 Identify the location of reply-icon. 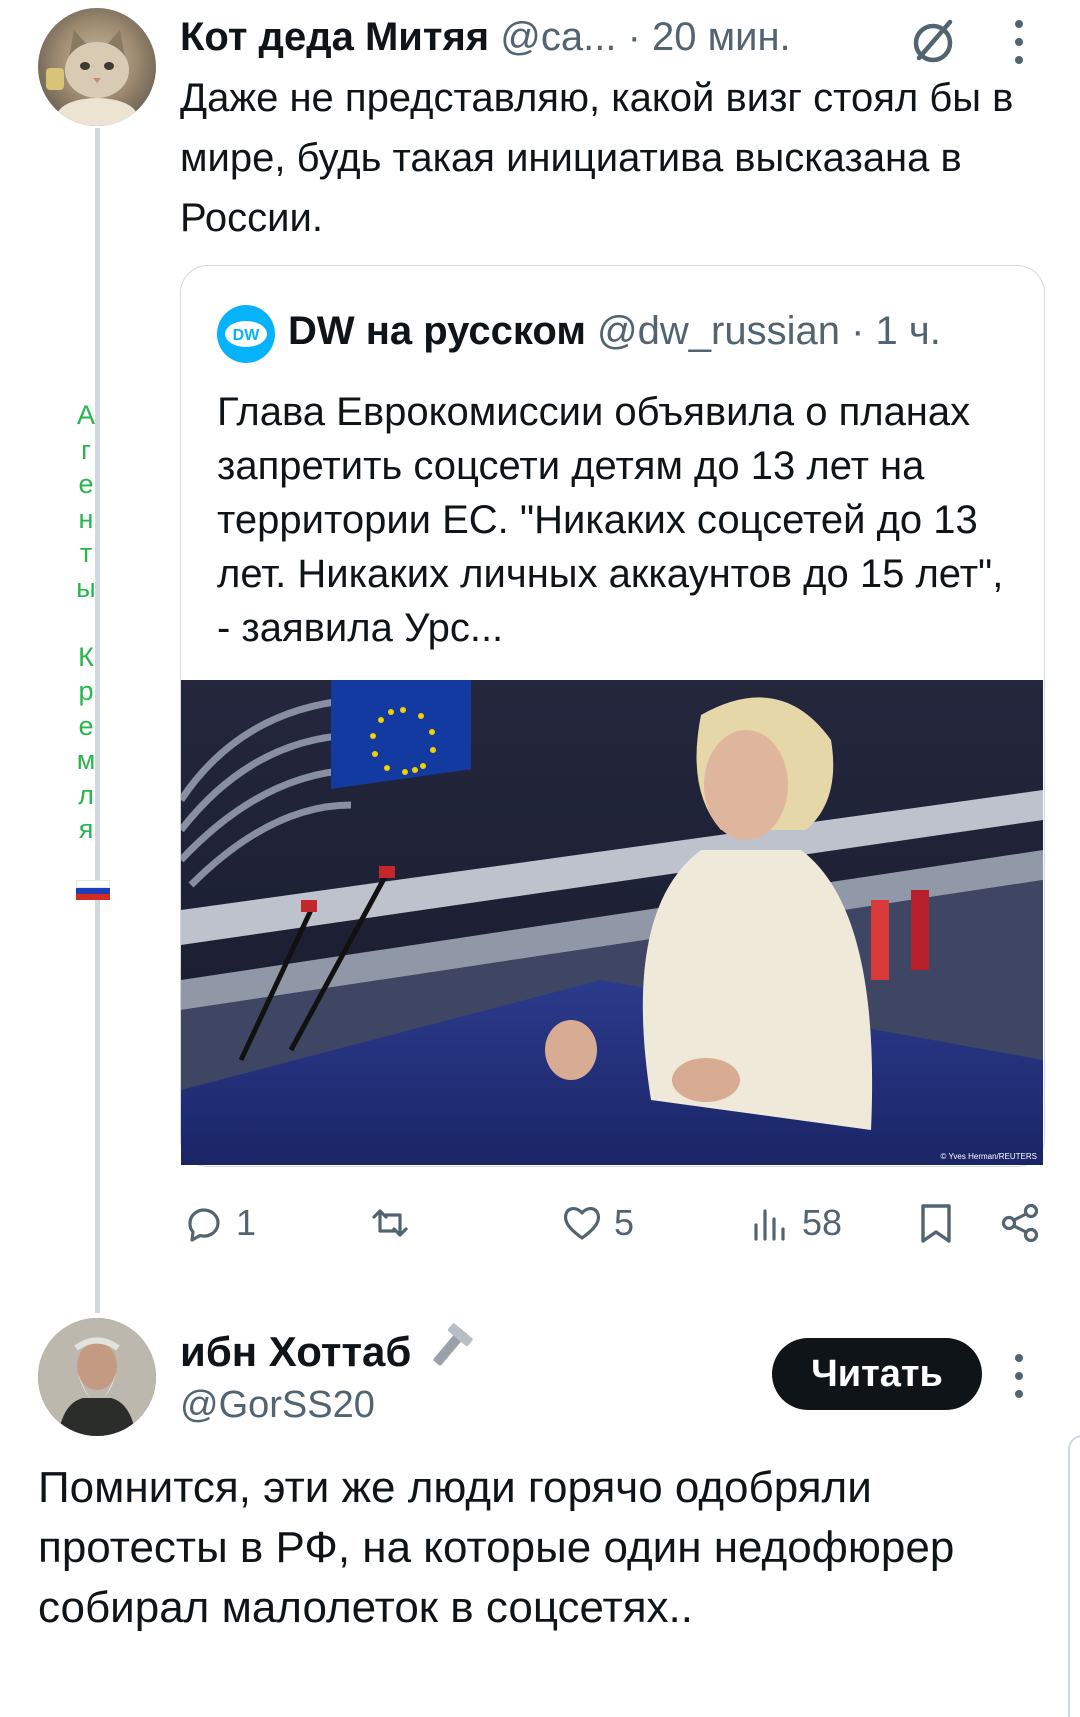
(204, 1225).